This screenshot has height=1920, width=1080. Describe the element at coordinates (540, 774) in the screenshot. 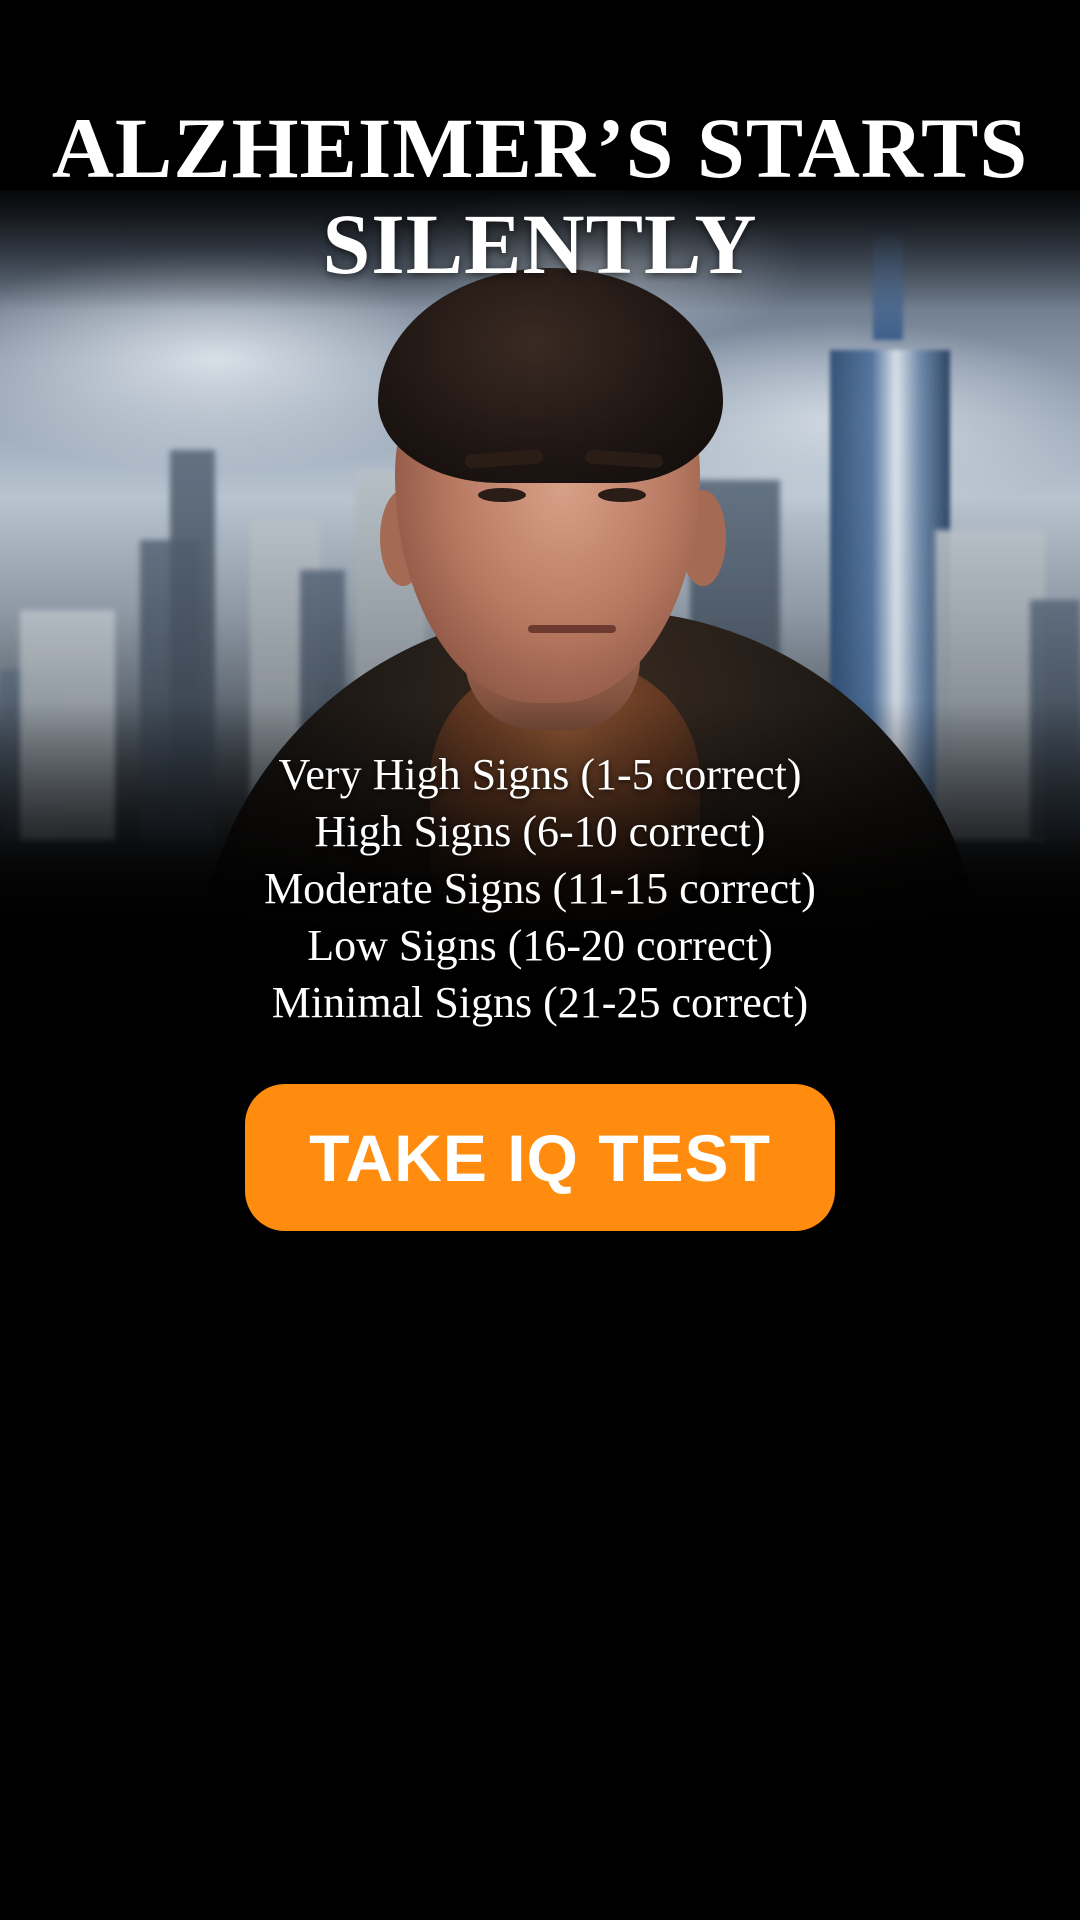

I see `score-range-very-high: Very High Signs (1-5 correct)` at that location.